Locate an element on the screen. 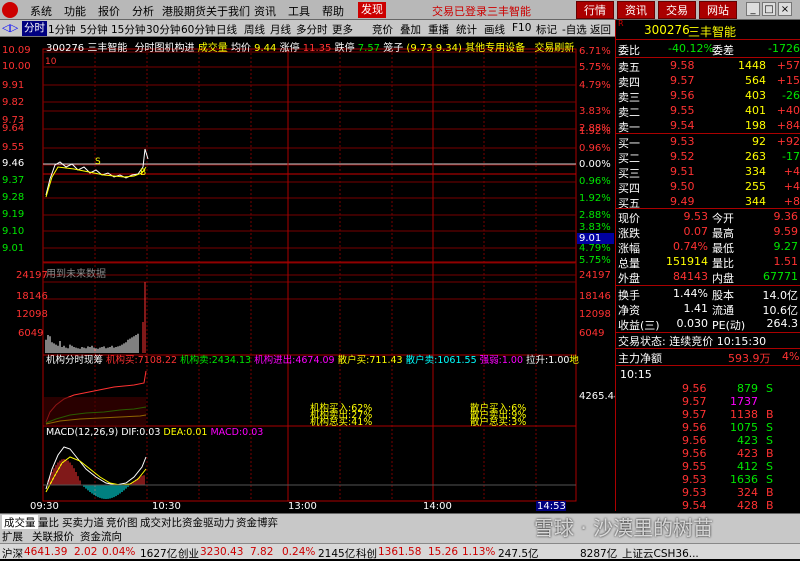  buy-level-label: 买三 is located at coordinates (629, 173).